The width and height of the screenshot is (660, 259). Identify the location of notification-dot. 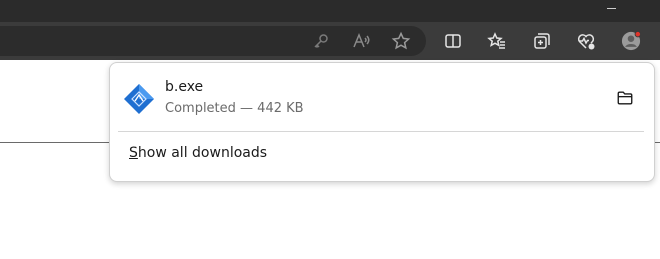
(637, 34).